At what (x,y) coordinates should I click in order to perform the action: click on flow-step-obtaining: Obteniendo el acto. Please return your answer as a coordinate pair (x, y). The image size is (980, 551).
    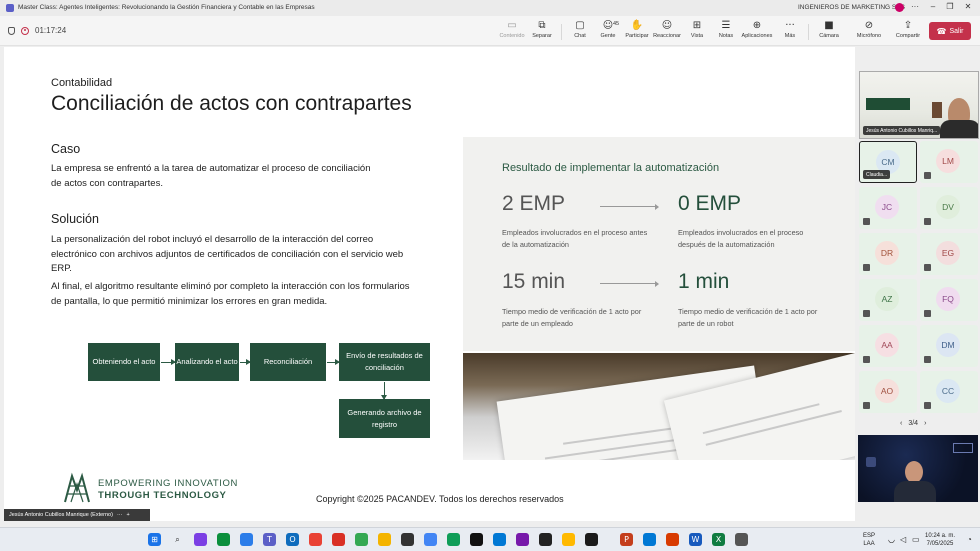
    Looking at the image, I should click on (124, 362).